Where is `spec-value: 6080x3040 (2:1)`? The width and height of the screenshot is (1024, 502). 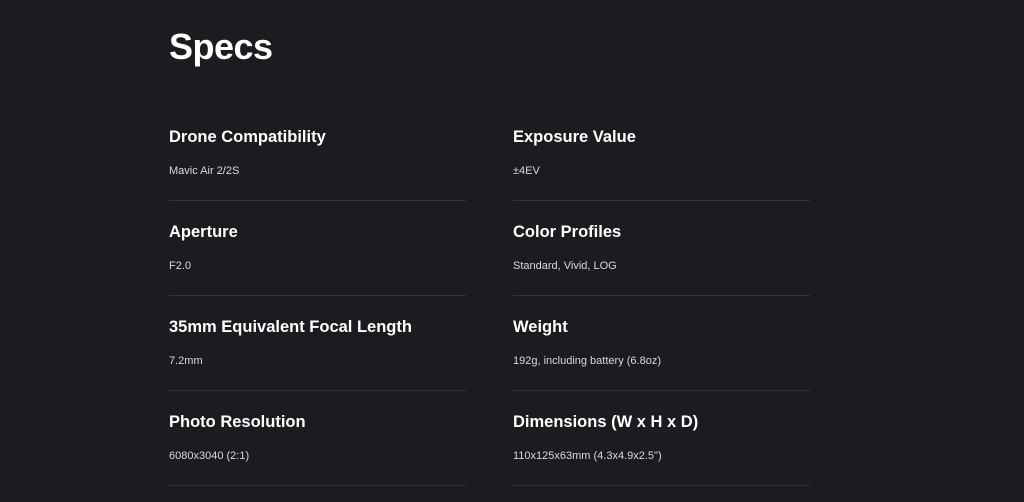 spec-value: 6080x3040 (2:1) is located at coordinates (209, 456).